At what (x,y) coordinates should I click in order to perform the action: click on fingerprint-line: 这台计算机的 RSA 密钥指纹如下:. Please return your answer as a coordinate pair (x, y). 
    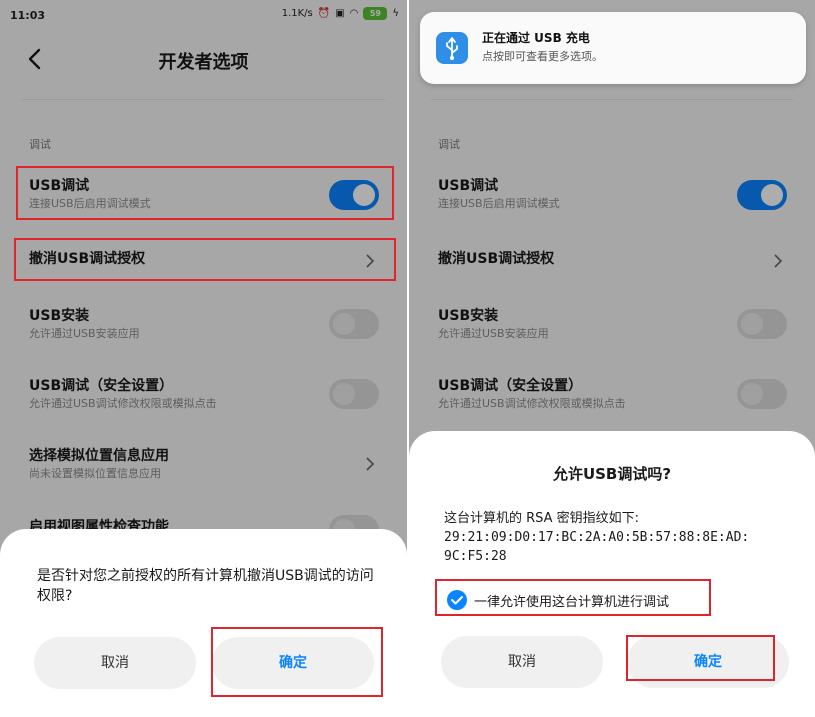
    Looking at the image, I should click on (542, 518).